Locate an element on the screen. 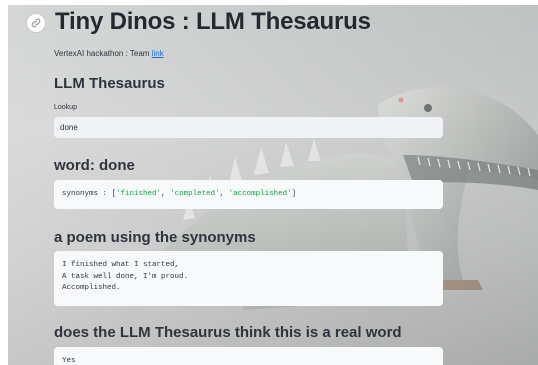 This screenshot has height=365, width=538. subtitle: VertexAI hackathon : Team link is located at coordinates (109, 53).